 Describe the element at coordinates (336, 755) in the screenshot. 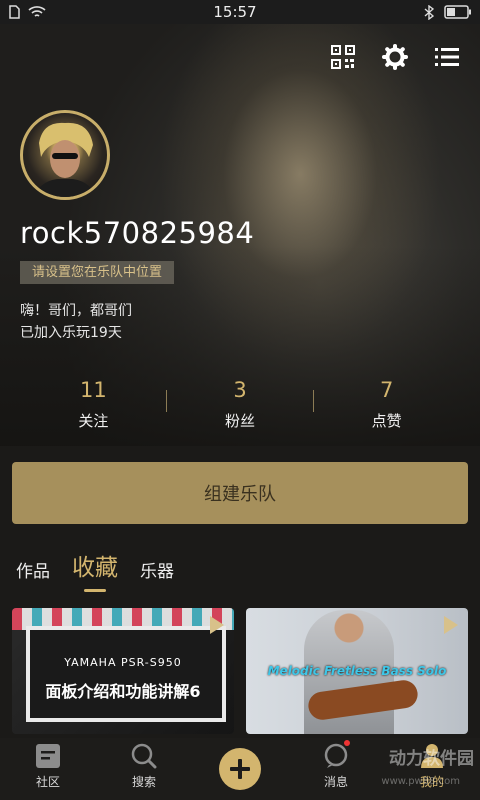

I see `message-icon` at that location.